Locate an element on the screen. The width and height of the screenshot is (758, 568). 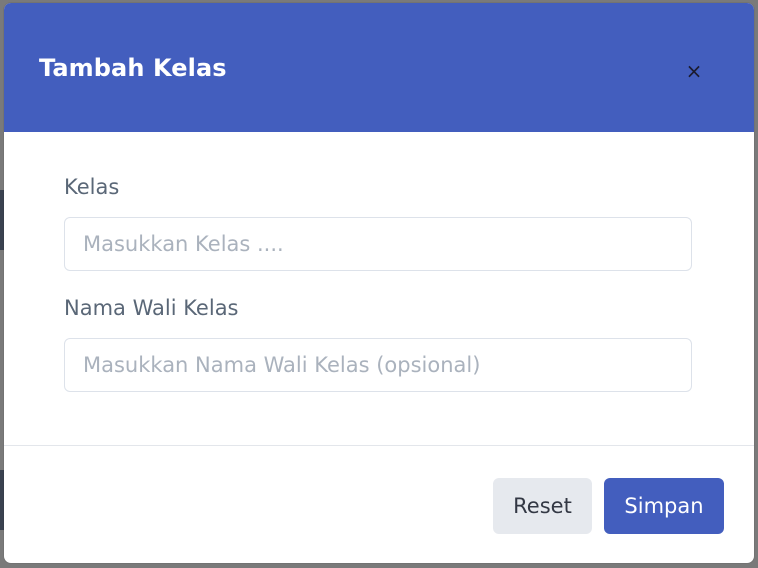
close-button: × is located at coordinates (694, 71).